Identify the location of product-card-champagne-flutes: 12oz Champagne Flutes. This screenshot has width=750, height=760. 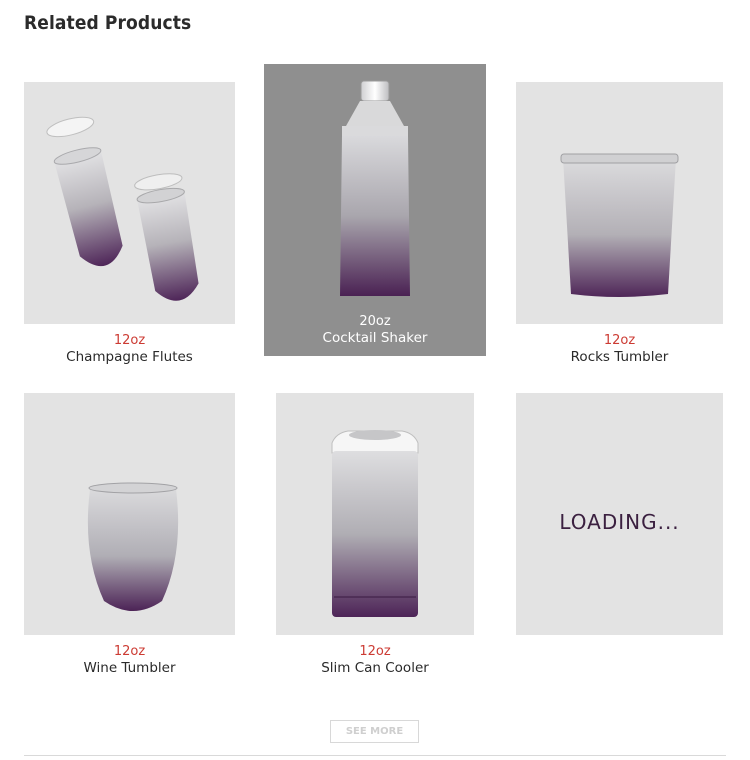
(129, 227).